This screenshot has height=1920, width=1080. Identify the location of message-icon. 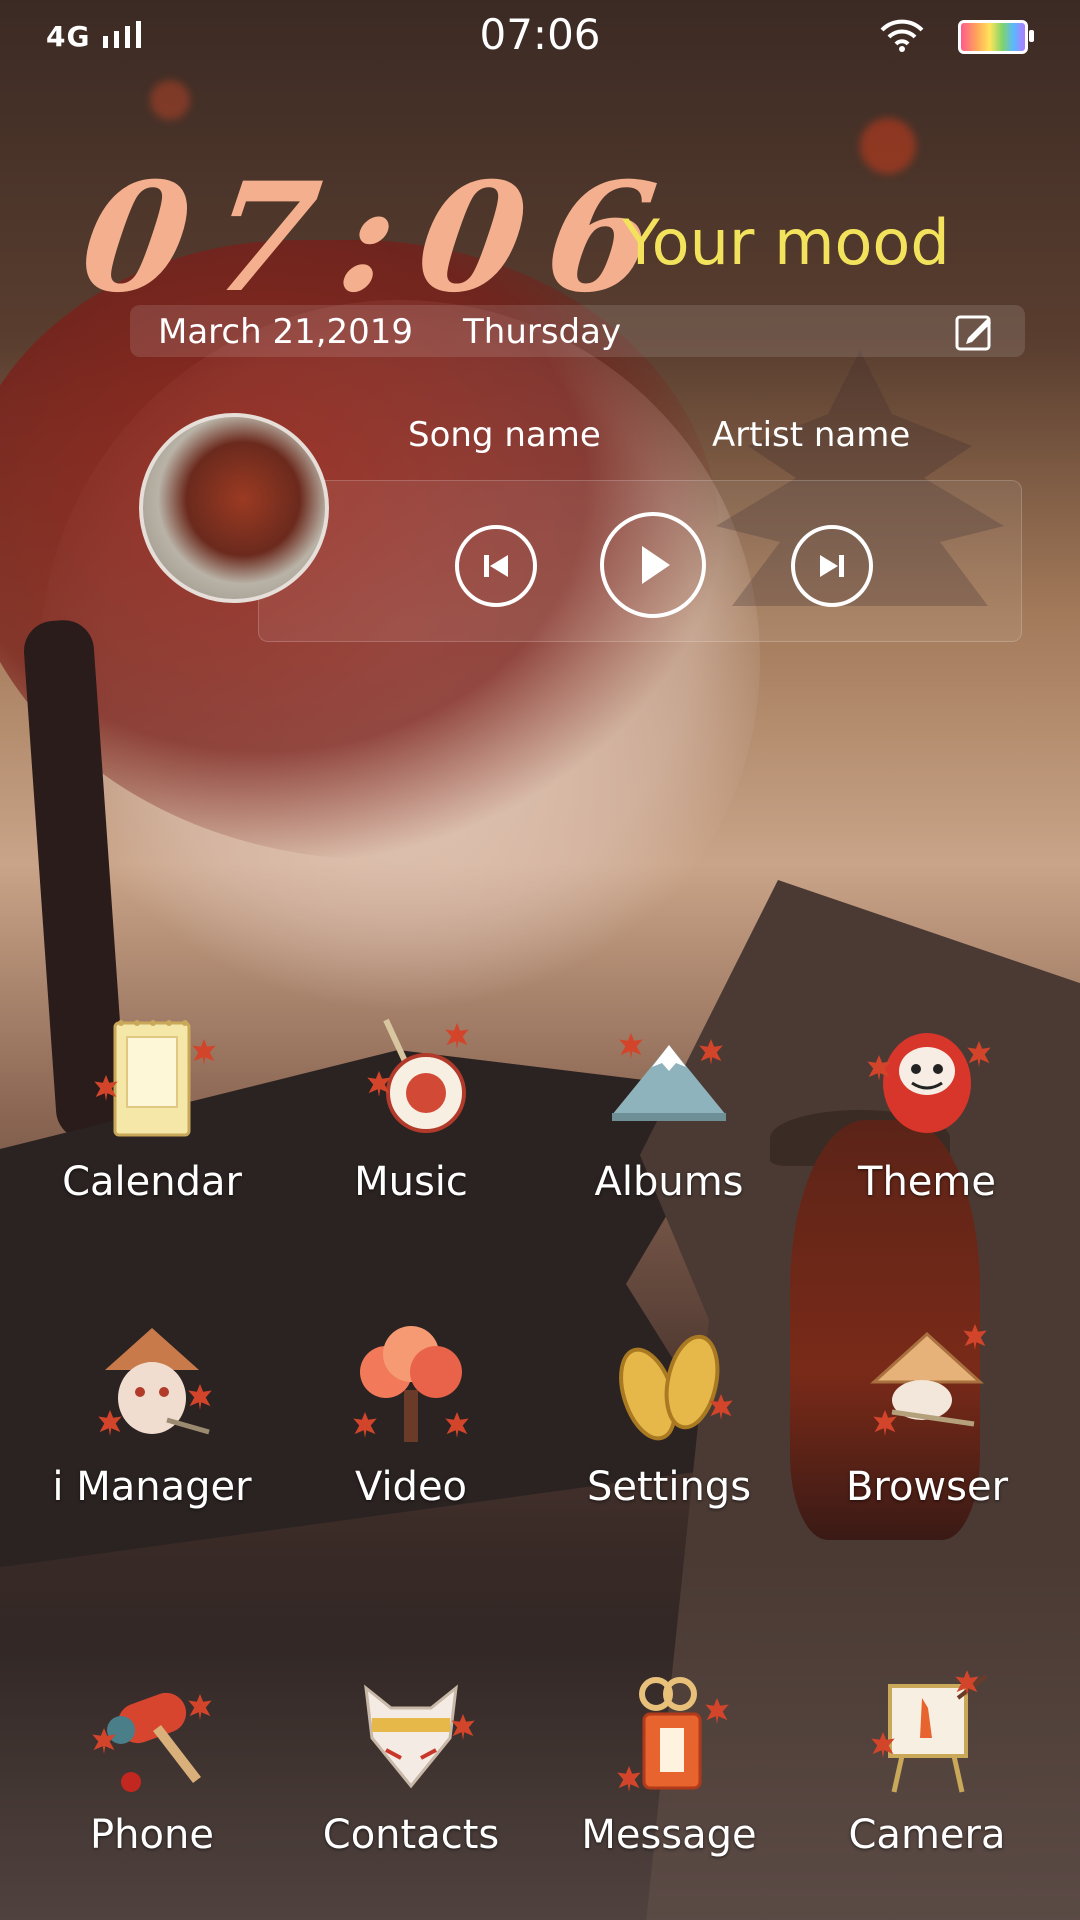
(669, 1733).